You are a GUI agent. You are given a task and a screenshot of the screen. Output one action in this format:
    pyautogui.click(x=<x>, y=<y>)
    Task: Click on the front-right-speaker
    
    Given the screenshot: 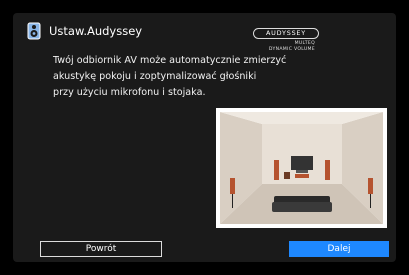 What is the action you would take?
    pyautogui.click(x=327, y=170)
    